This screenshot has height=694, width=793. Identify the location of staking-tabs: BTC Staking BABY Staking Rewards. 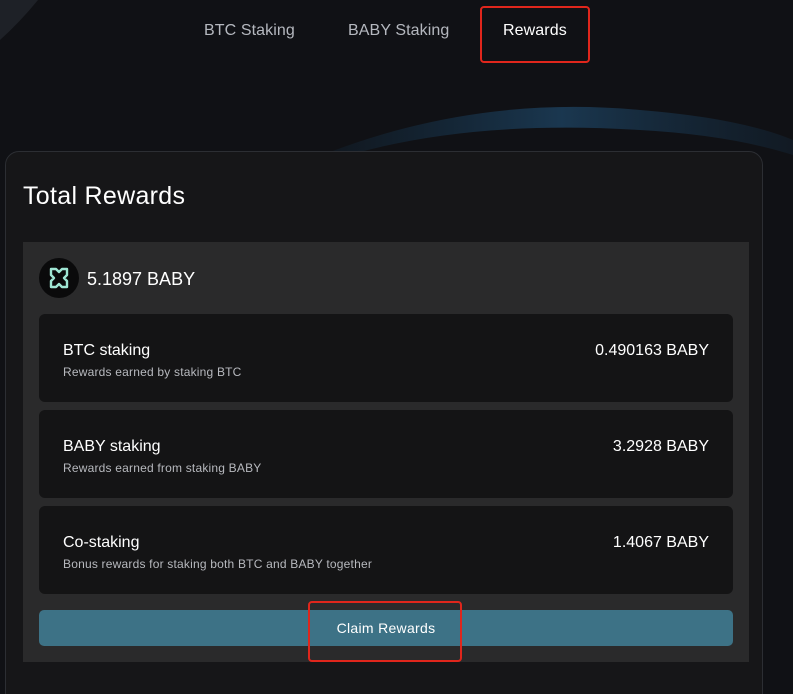
(396, 32).